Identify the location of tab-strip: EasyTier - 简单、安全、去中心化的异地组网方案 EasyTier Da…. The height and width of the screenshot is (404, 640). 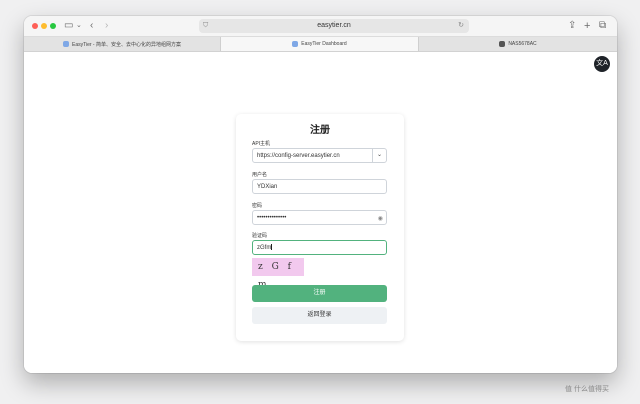
(320, 44).